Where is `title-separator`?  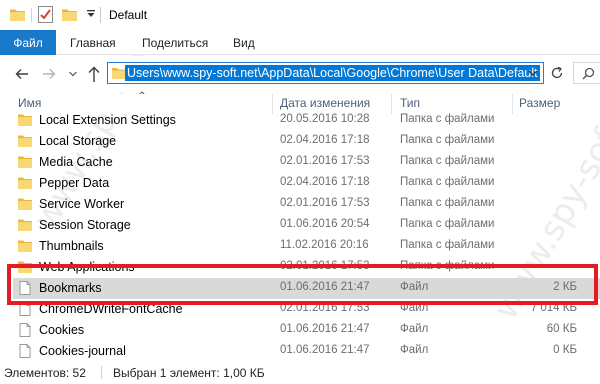
title-separator is located at coordinates (100, 15).